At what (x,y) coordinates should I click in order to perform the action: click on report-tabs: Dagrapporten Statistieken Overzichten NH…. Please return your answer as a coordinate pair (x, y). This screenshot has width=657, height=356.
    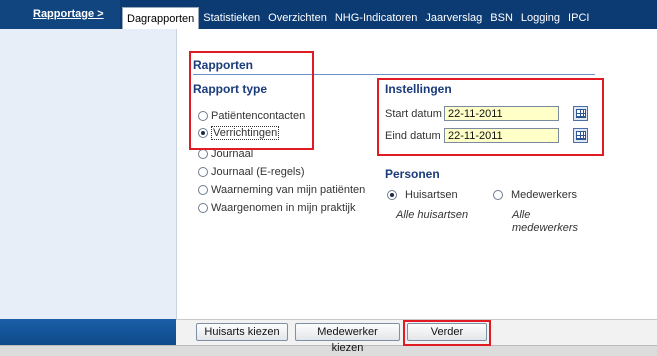
    Looking at the image, I should click on (357, 18).